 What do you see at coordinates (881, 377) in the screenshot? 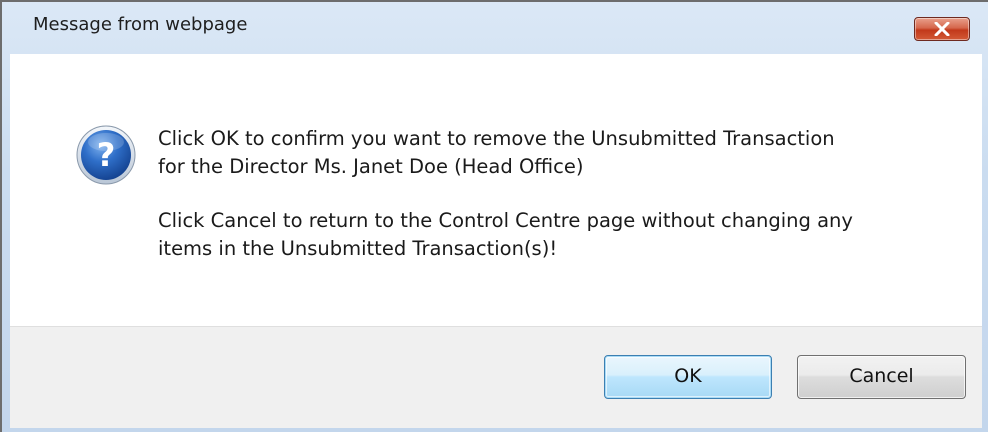
I see `cancel-button: Cancel` at bounding box center [881, 377].